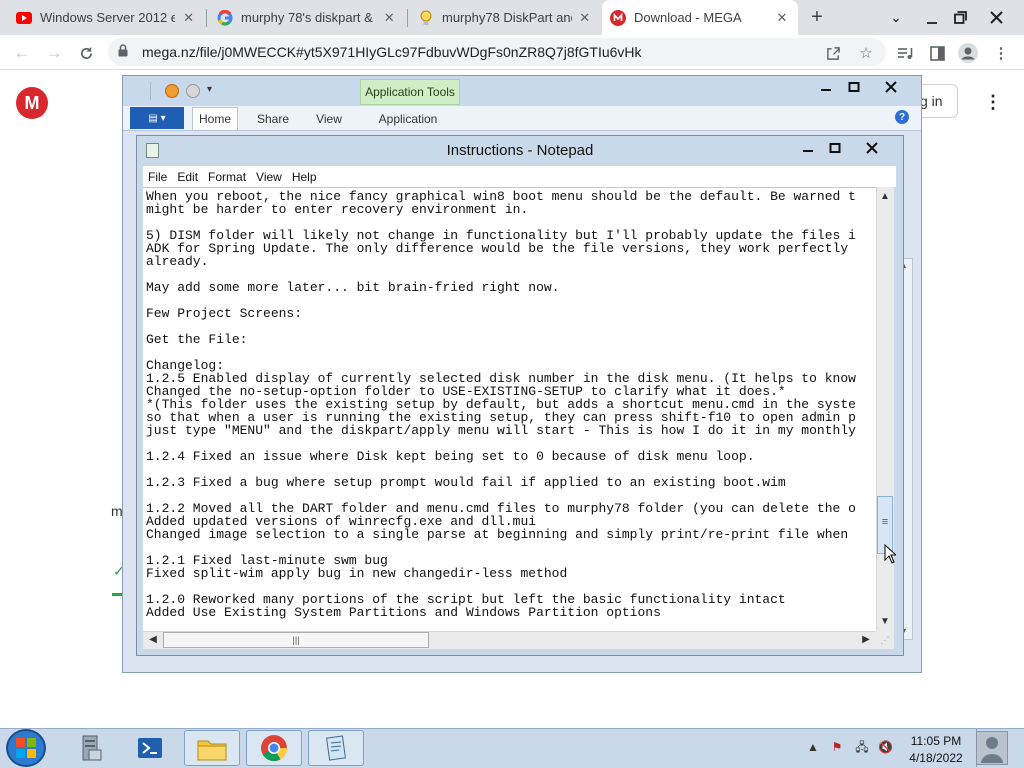 The height and width of the screenshot is (768, 1024). I want to click on tab-application: Application, so click(408, 118).